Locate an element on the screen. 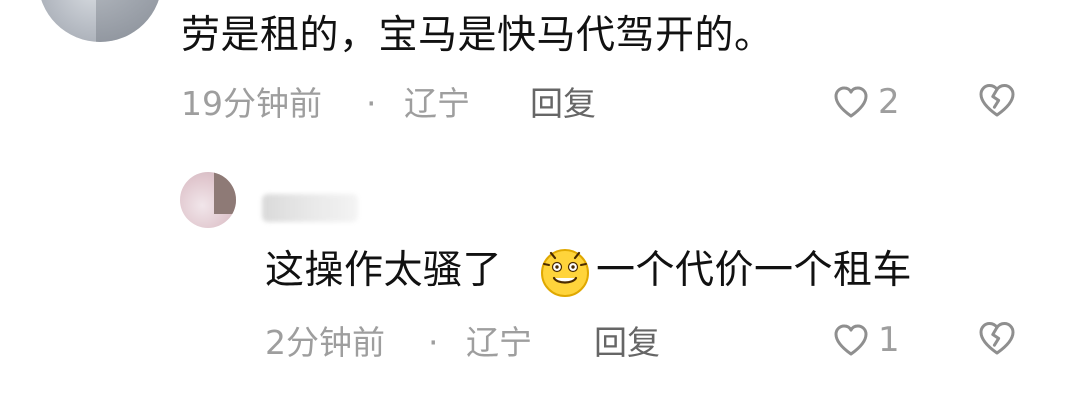  like-button: 1 is located at coordinates (866, 340).